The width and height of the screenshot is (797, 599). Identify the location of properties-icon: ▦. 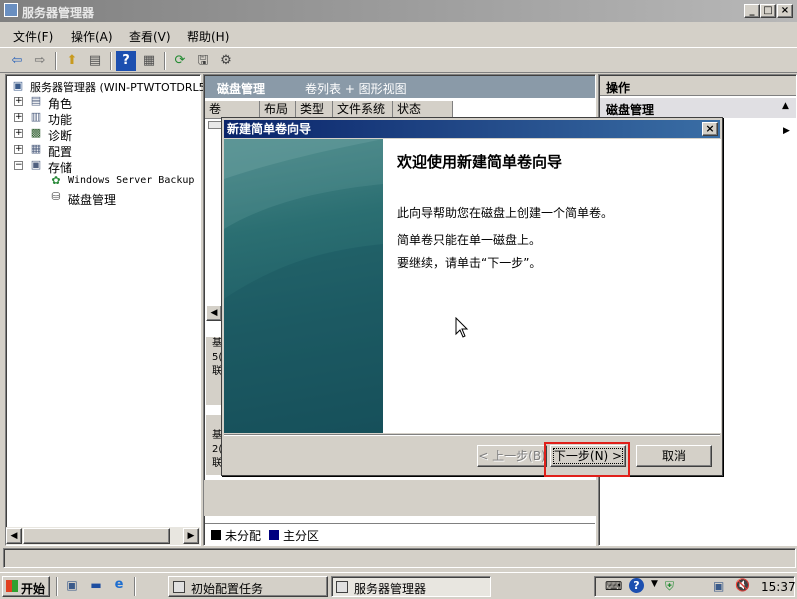
(149, 61).